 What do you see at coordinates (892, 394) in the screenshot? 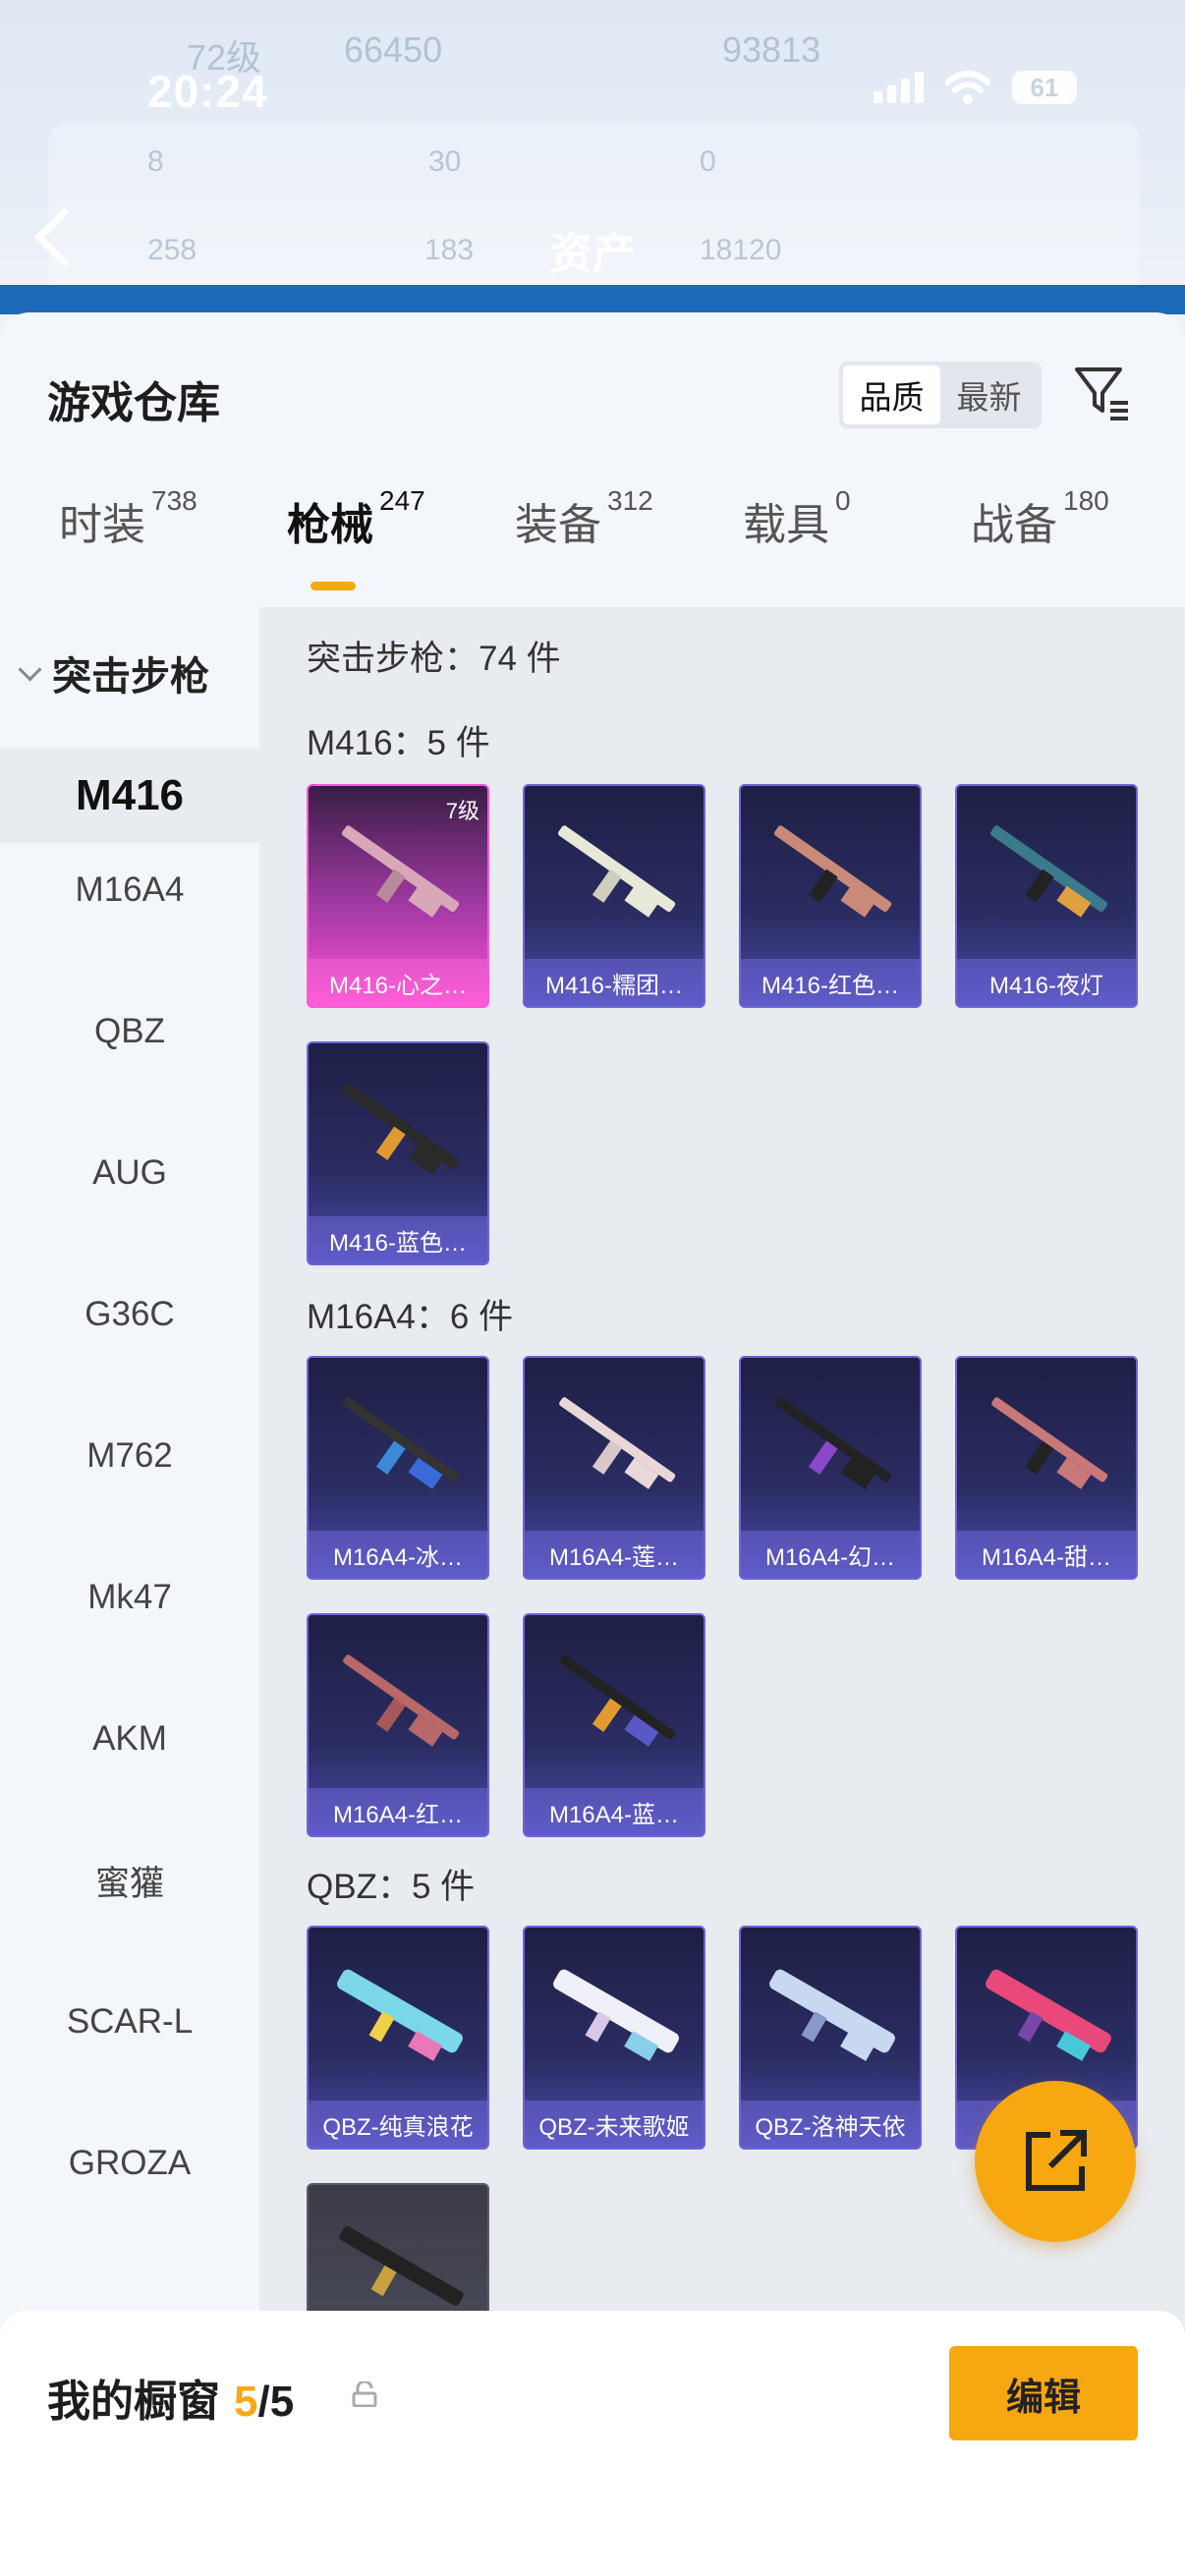
I see `sort-quality-button: 品质` at bounding box center [892, 394].